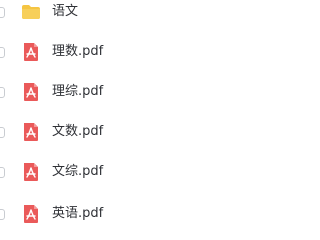 The width and height of the screenshot is (320, 240). Describe the element at coordinates (78, 171) in the screenshot. I see `file-name: 文综.pdf` at that location.